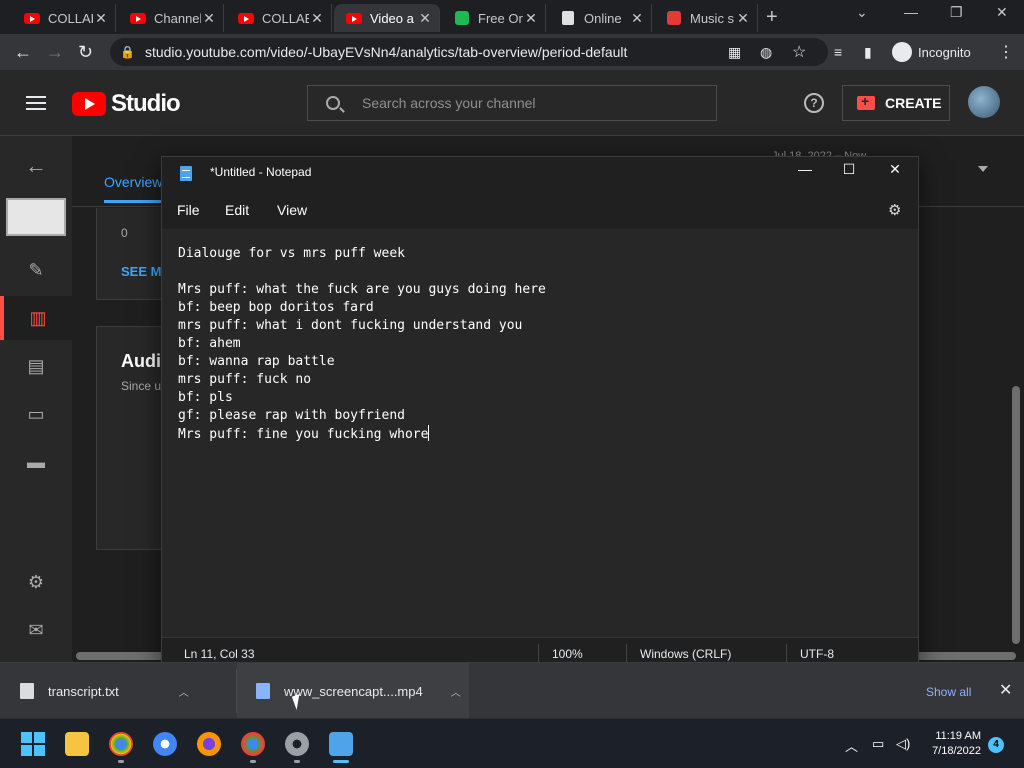  What do you see at coordinates (253, 747) in the screenshot?
I see `chrome-profile-icon` at bounding box center [253, 747].